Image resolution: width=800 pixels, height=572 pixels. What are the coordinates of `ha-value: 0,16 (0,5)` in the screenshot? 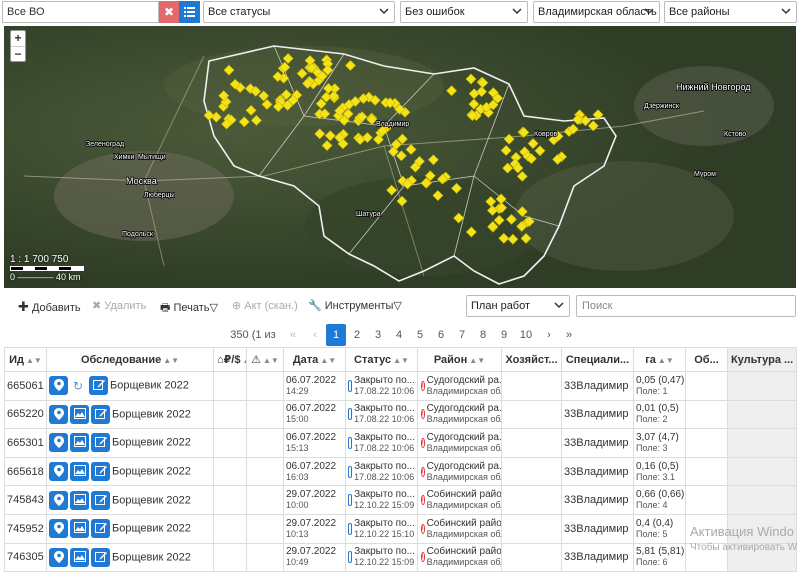 It's located at (657, 466).